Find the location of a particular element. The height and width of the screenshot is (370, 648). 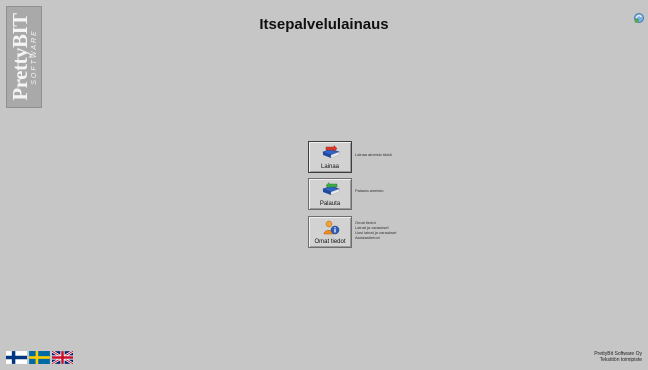

my-info-description-line: Asiakastietoni is located at coordinates (367, 237).